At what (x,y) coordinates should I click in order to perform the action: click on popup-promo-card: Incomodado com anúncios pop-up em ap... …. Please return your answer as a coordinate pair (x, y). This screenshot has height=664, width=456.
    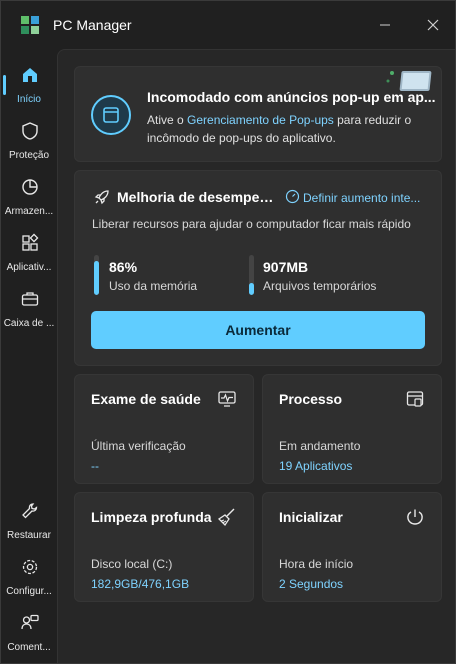
    Looking at the image, I should click on (258, 114).